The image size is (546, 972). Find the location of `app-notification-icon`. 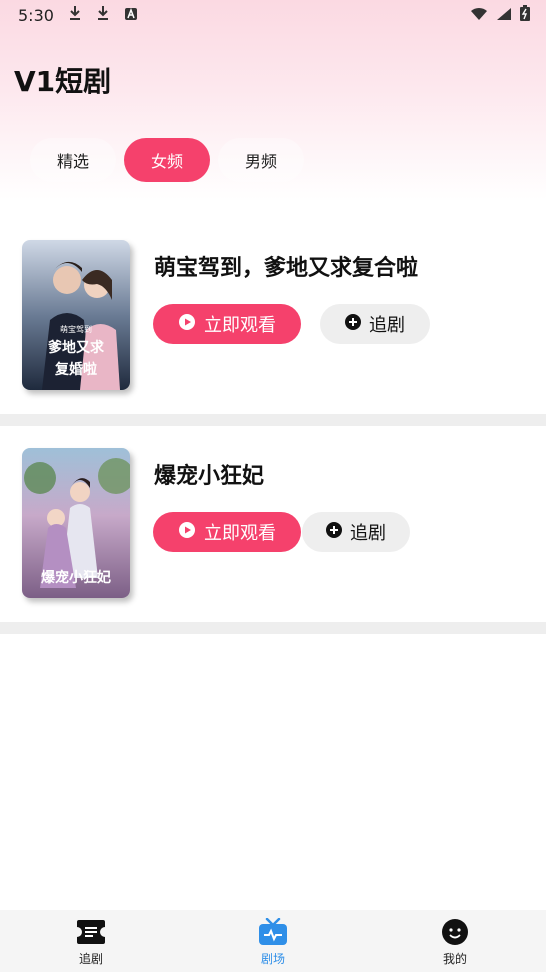

app-notification-icon is located at coordinates (131, 15).